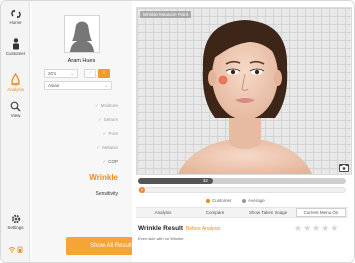 This screenshot has width=355, height=263. I want to click on nav-analysis: Analysis, so click(15, 82).